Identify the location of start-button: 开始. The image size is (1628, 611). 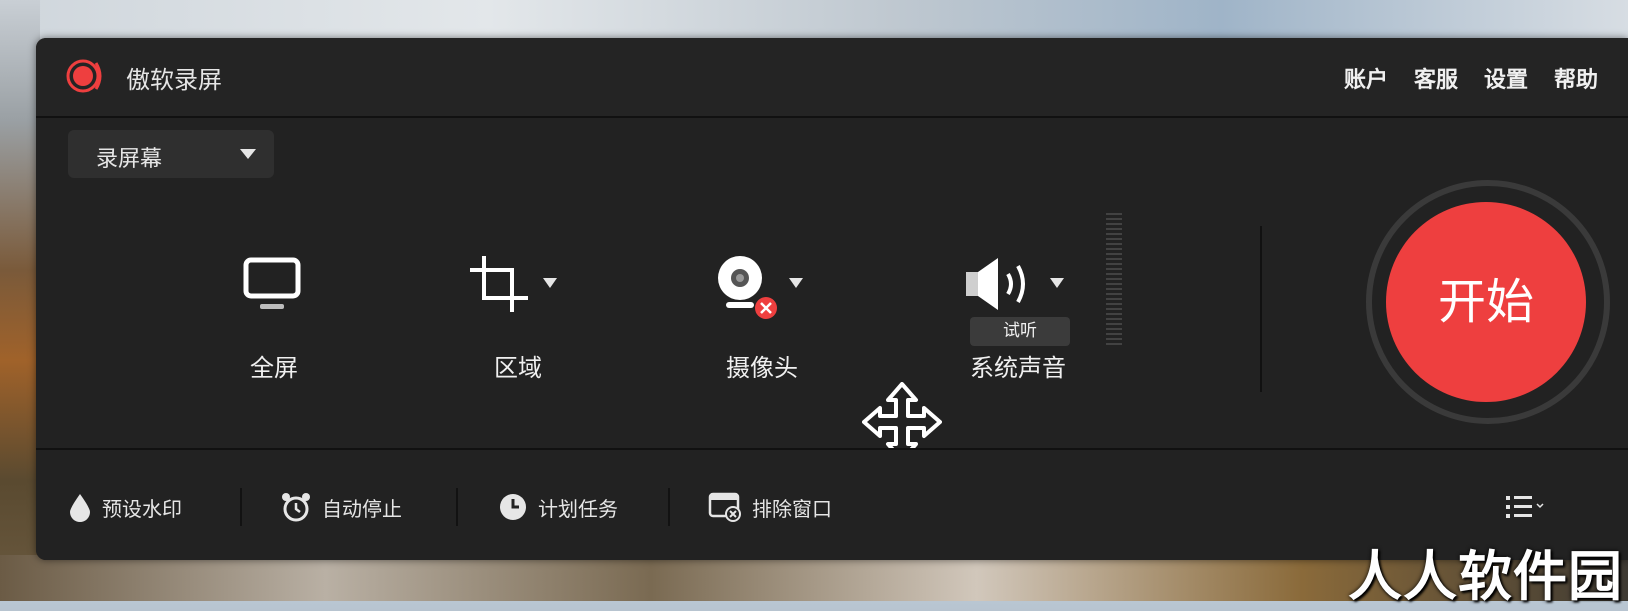
(1486, 302).